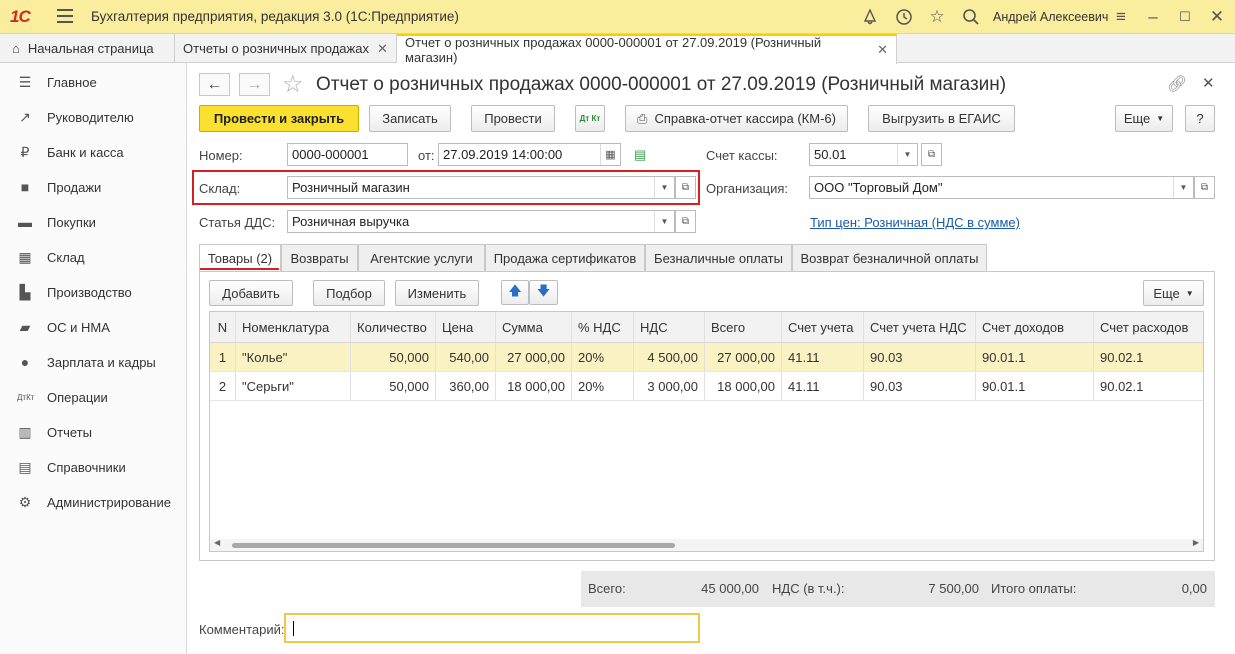 The height and width of the screenshot is (654, 1235). I want to click on sidebar-item-manager: ↗ Руководителю, so click(93, 117).